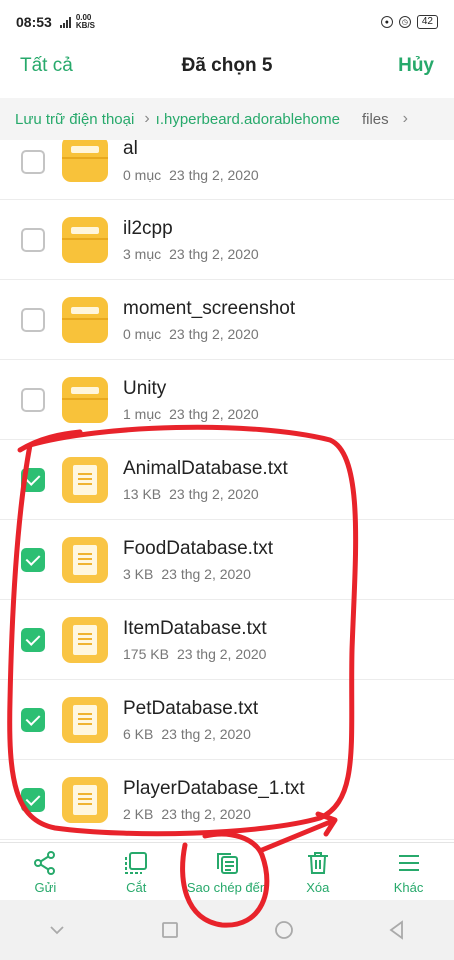  What do you see at coordinates (214, 788) in the screenshot?
I see `file-name: PlayerDatabase_1.txt` at bounding box center [214, 788].